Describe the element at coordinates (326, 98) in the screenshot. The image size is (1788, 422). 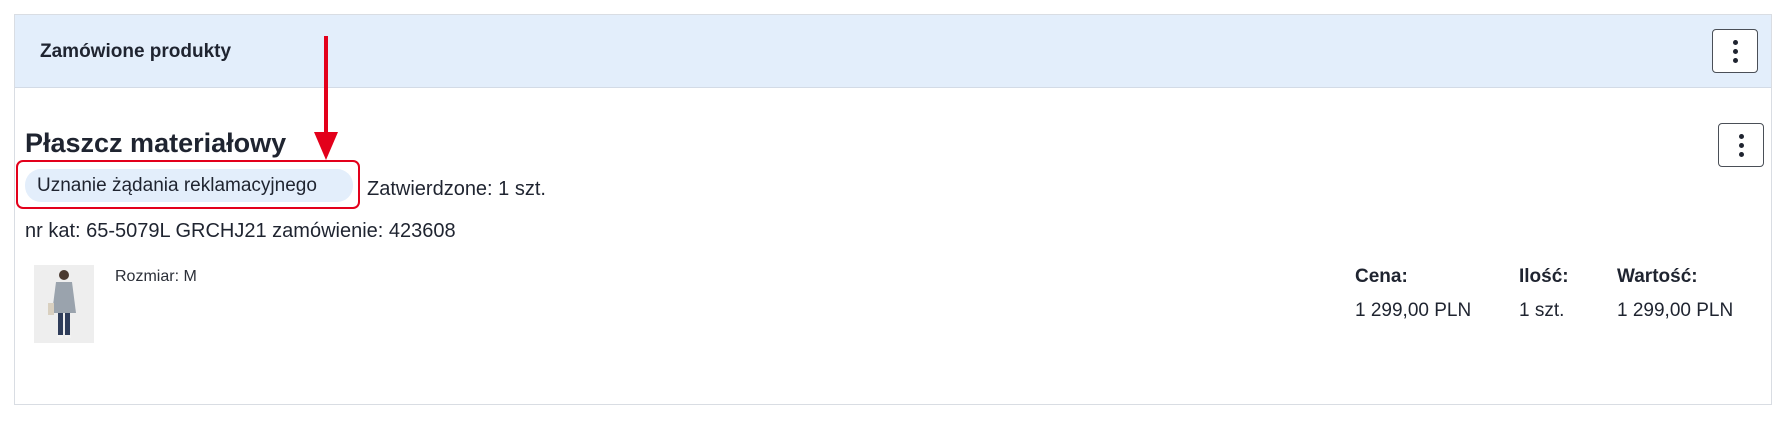
I see `annotation-arrow-icon` at that location.